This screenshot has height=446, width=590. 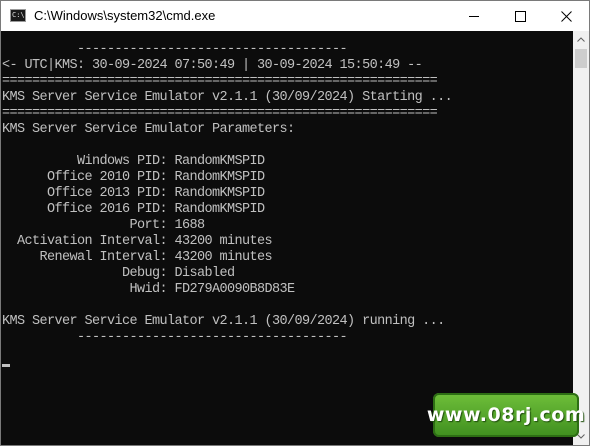 I want to click on cmd-app-icon: C:\., so click(x=18, y=15).